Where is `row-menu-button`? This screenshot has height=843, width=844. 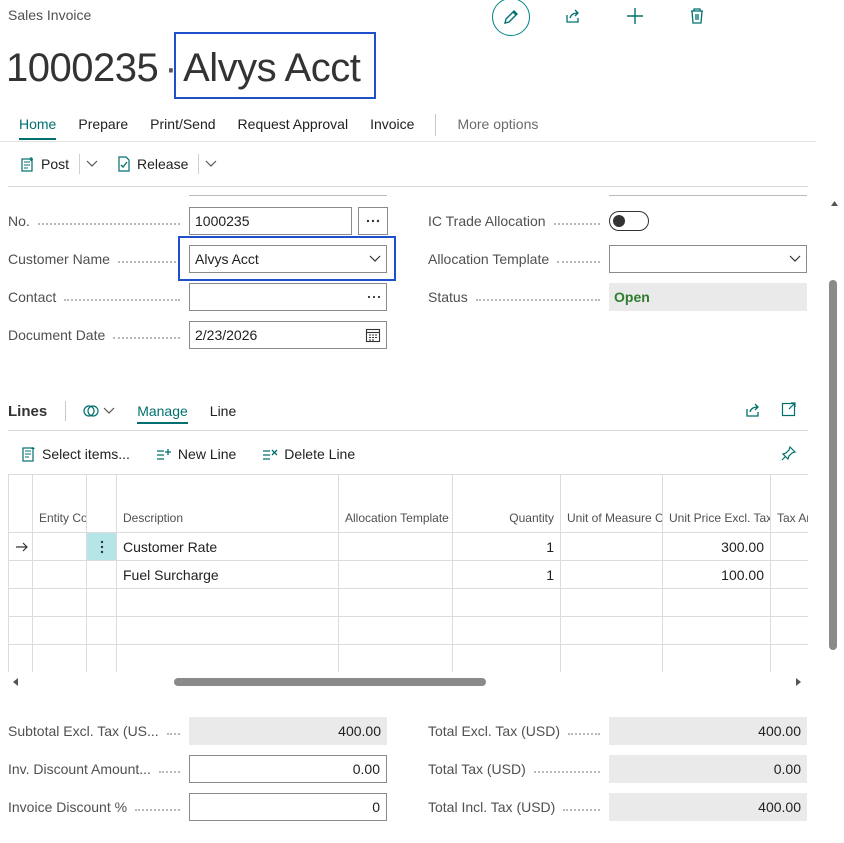 row-menu-button is located at coordinates (101, 546).